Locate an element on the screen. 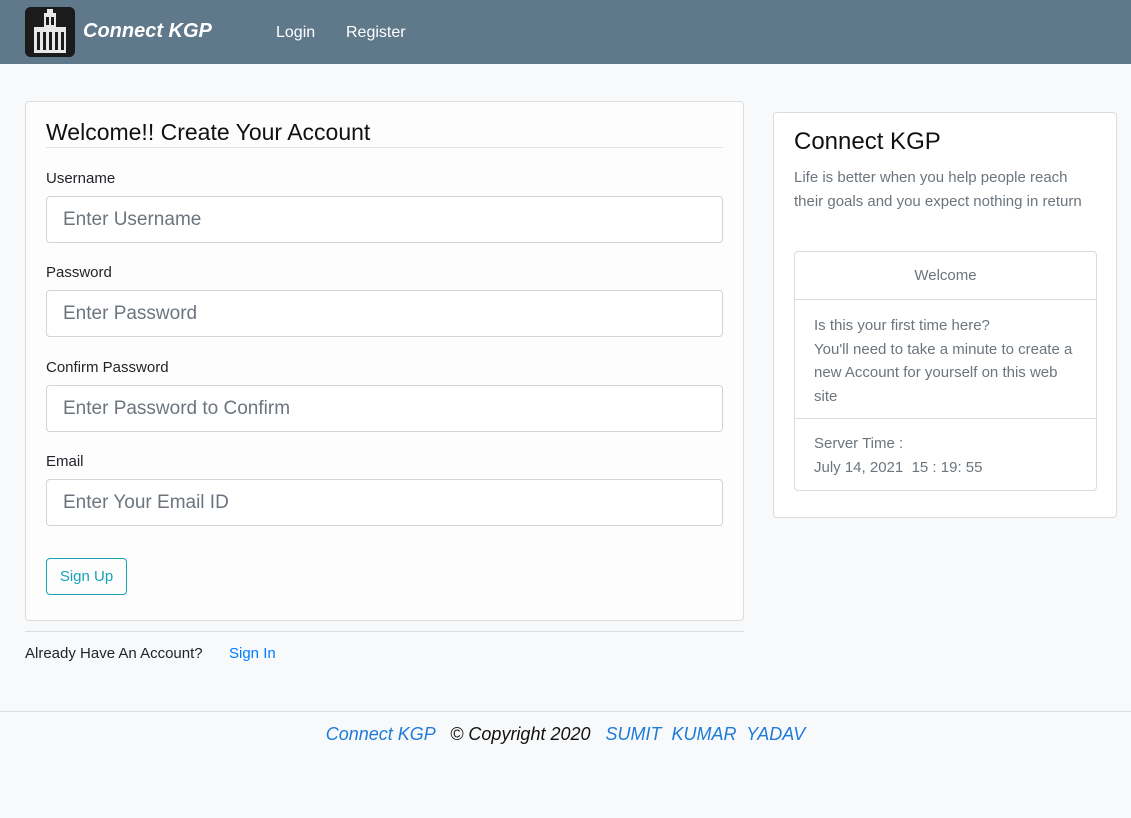  info-card-title: Connect KGP is located at coordinates (867, 141).